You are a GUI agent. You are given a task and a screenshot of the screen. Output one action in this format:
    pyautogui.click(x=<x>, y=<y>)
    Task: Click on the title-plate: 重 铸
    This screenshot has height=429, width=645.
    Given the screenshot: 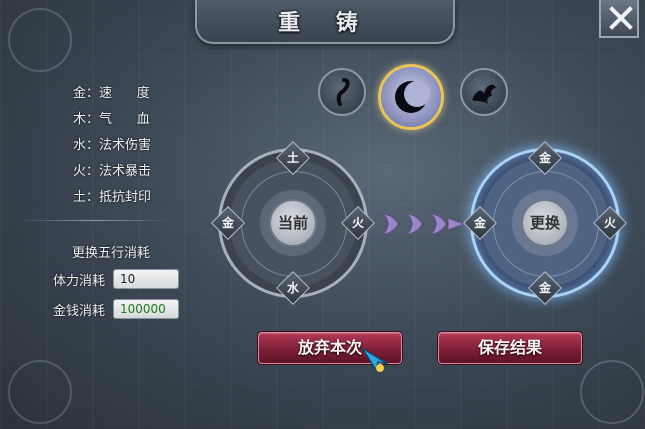 What is the action you would take?
    pyautogui.click(x=325, y=22)
    